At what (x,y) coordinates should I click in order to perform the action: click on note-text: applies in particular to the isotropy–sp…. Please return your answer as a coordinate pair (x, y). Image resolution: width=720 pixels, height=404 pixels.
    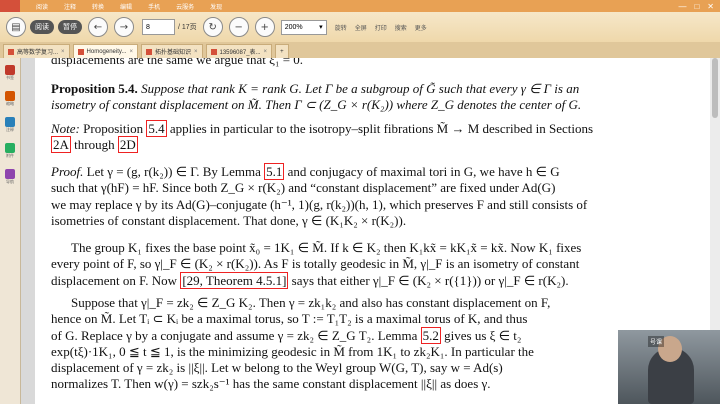
    Looking at the image, I should click on (380, 128).